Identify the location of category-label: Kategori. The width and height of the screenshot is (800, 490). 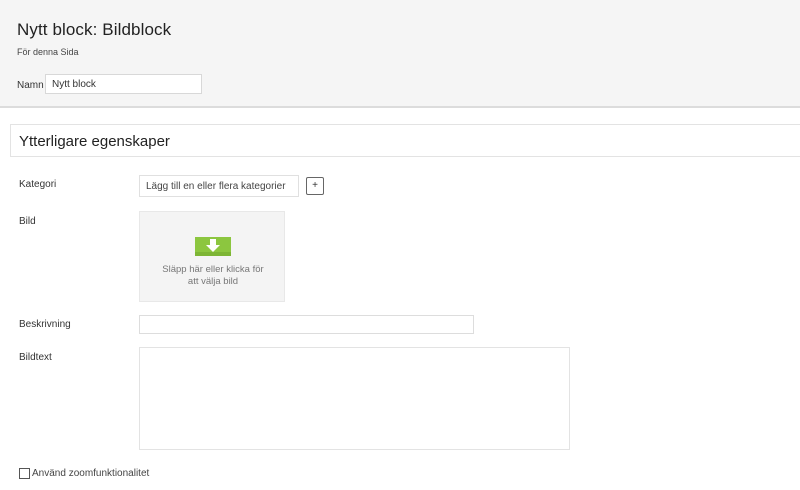
(38, 184).